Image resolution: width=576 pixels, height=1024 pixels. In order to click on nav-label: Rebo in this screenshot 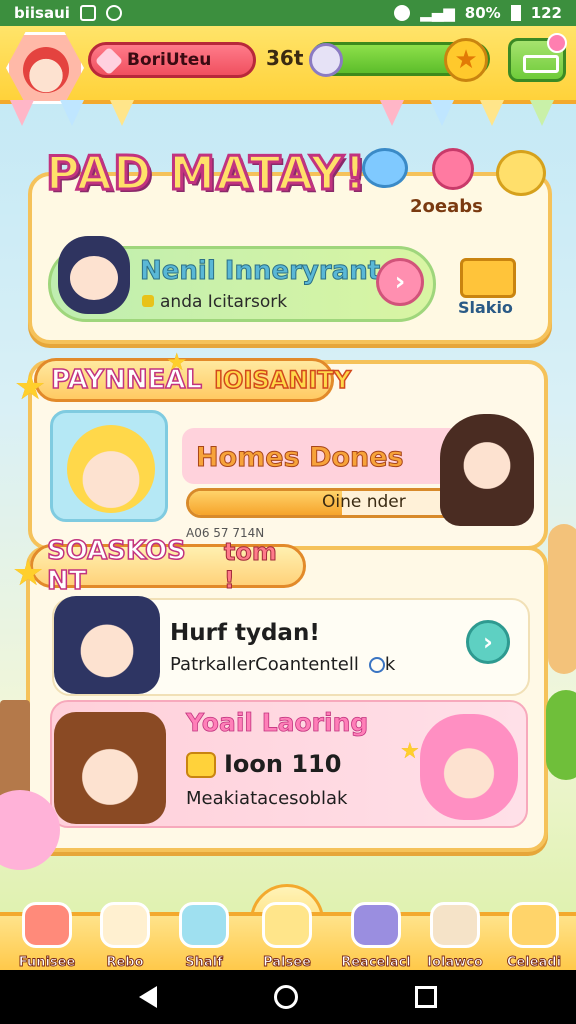, I will do `click(125, 963)`.